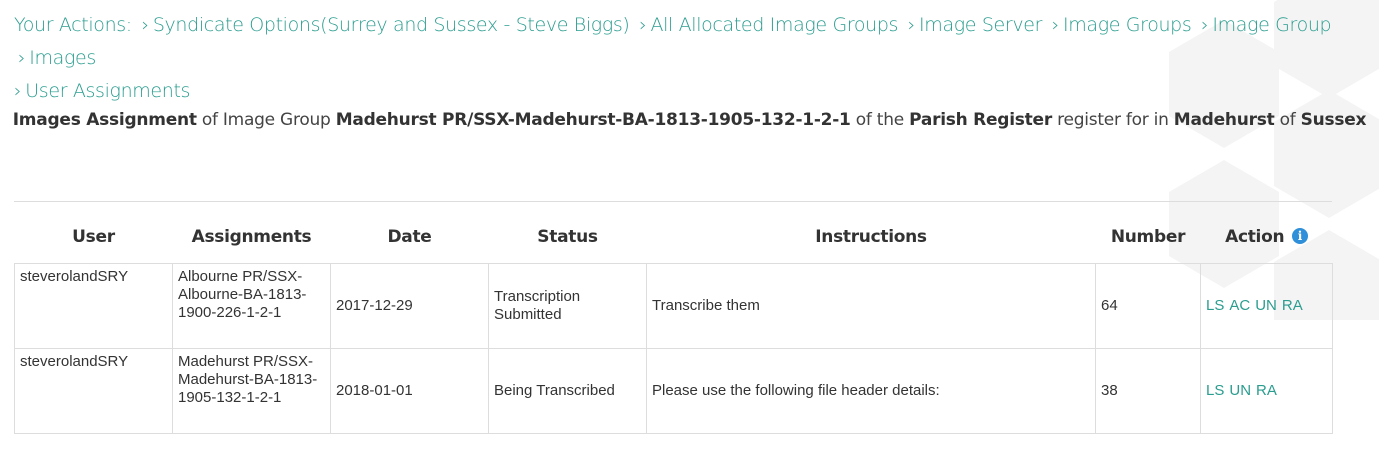  I want to click on cell-status: Being Transcribed, so click(567, 391).